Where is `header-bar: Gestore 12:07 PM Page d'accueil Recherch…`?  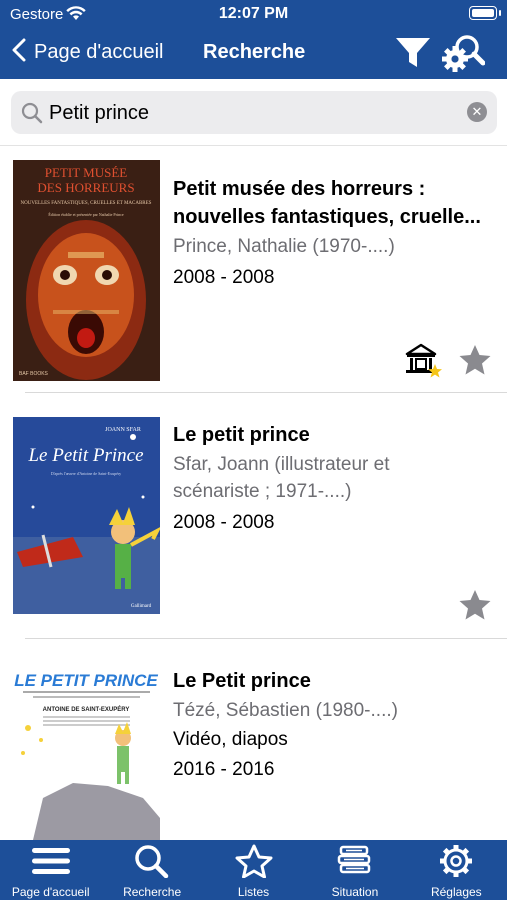 header-bar: Gestore 12:07 PM Page d'accueil Recherch… is located at coordinates (253, 39).